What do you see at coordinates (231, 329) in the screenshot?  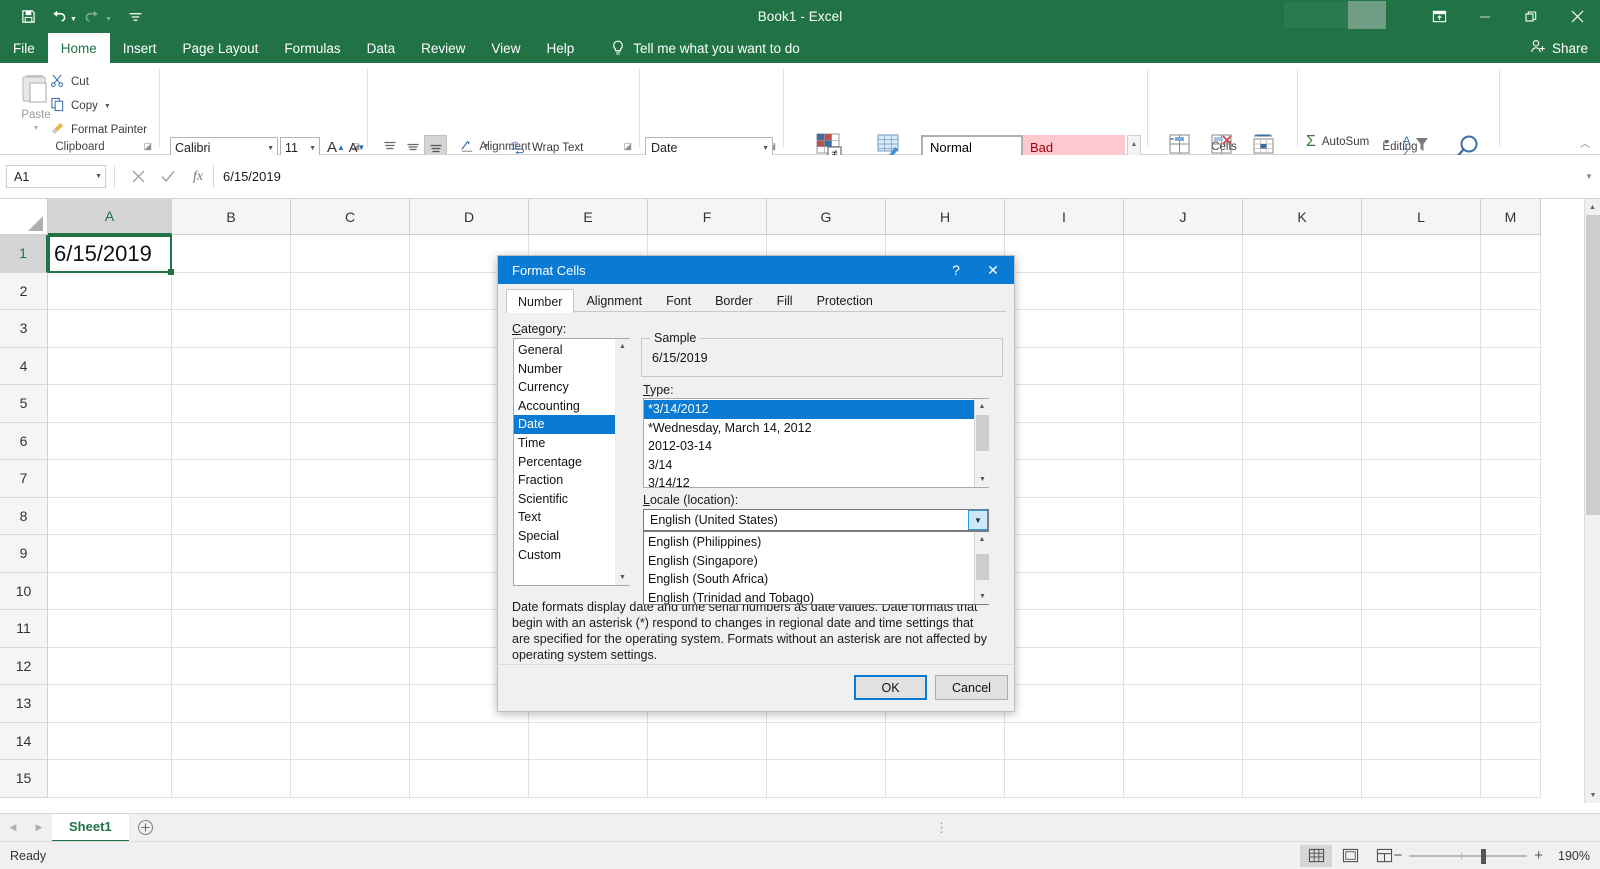 I see `cell-B3` at bounding box center [231, 329].